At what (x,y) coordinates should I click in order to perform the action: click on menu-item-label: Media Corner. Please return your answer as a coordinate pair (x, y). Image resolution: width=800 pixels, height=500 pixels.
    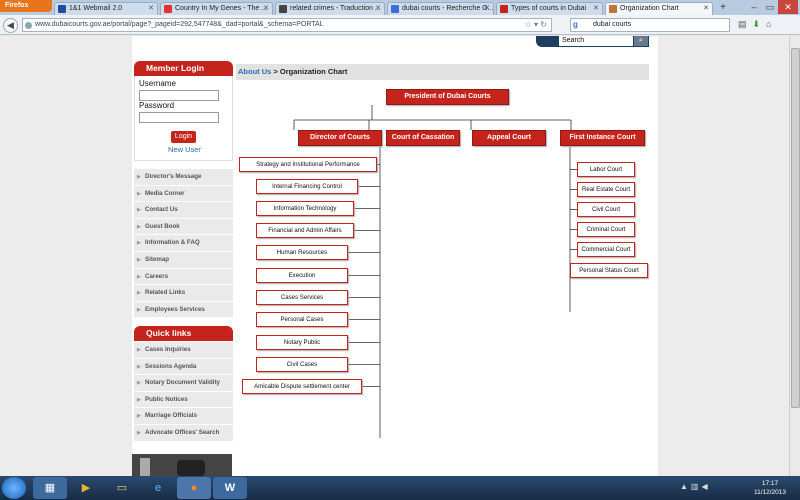
    Looking at the image, I should click on (165, 193).